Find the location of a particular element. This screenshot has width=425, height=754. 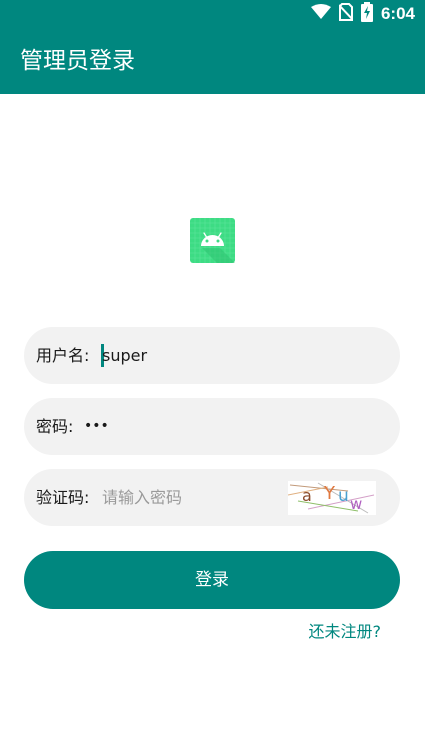

captcha-char-4: w is located at coordinates (356, 504).